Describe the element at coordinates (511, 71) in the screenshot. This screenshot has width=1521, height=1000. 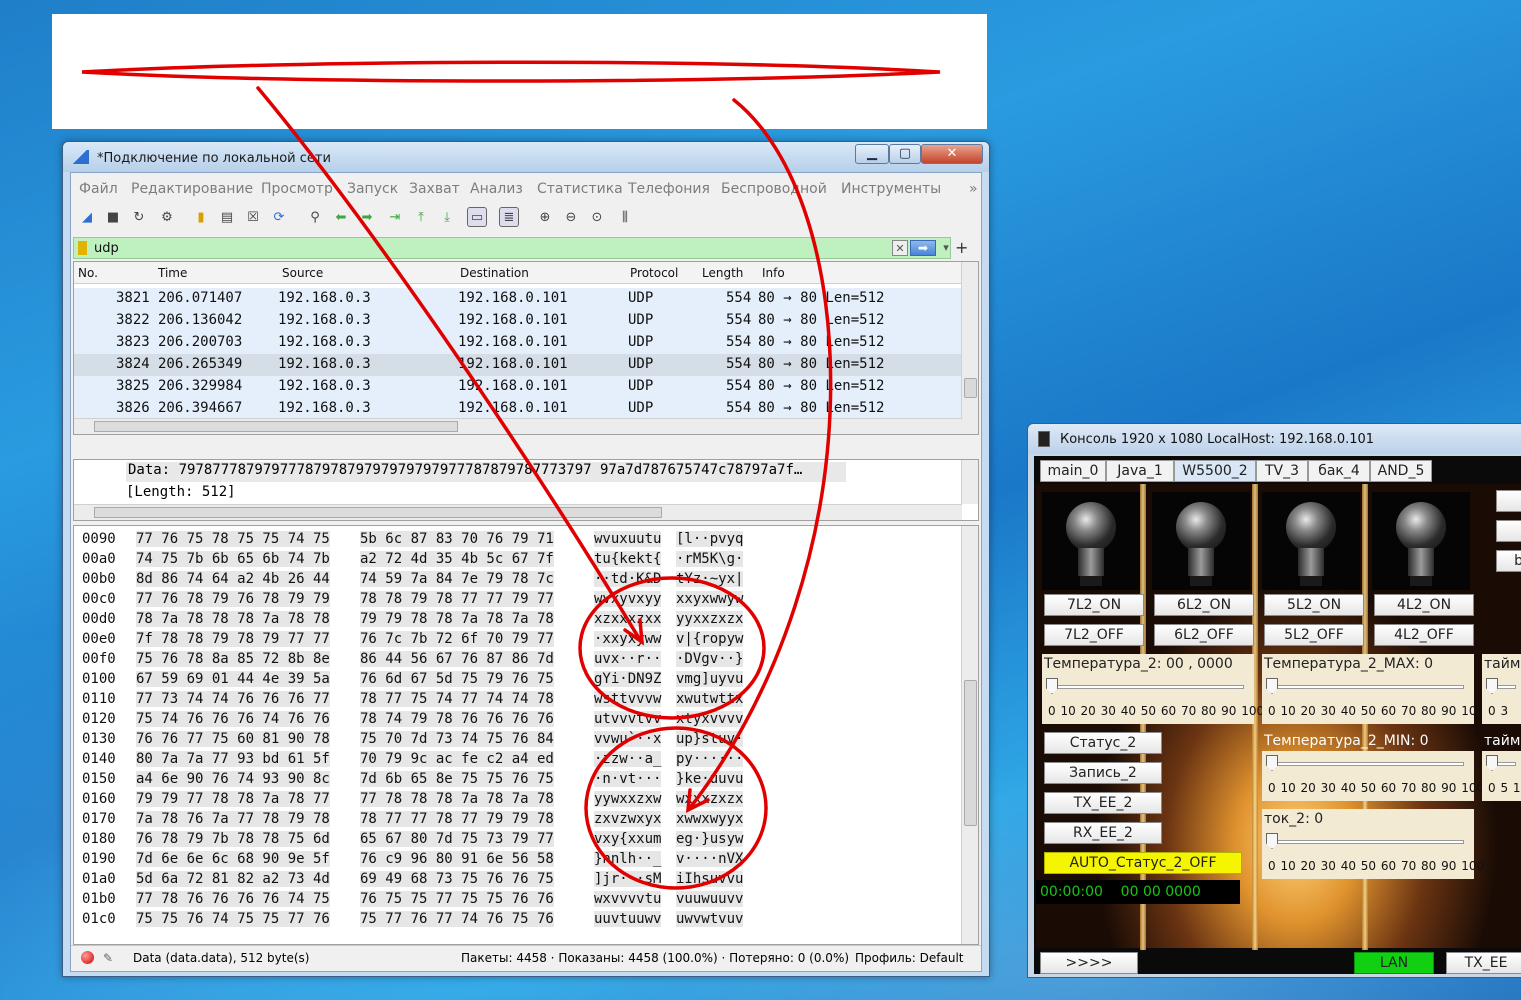
I see `underline-ellipse` at that location.